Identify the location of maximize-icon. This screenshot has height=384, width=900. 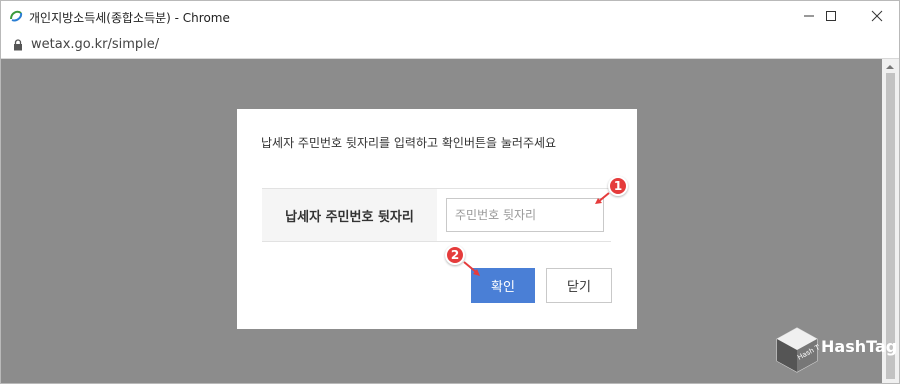
(831, 16).